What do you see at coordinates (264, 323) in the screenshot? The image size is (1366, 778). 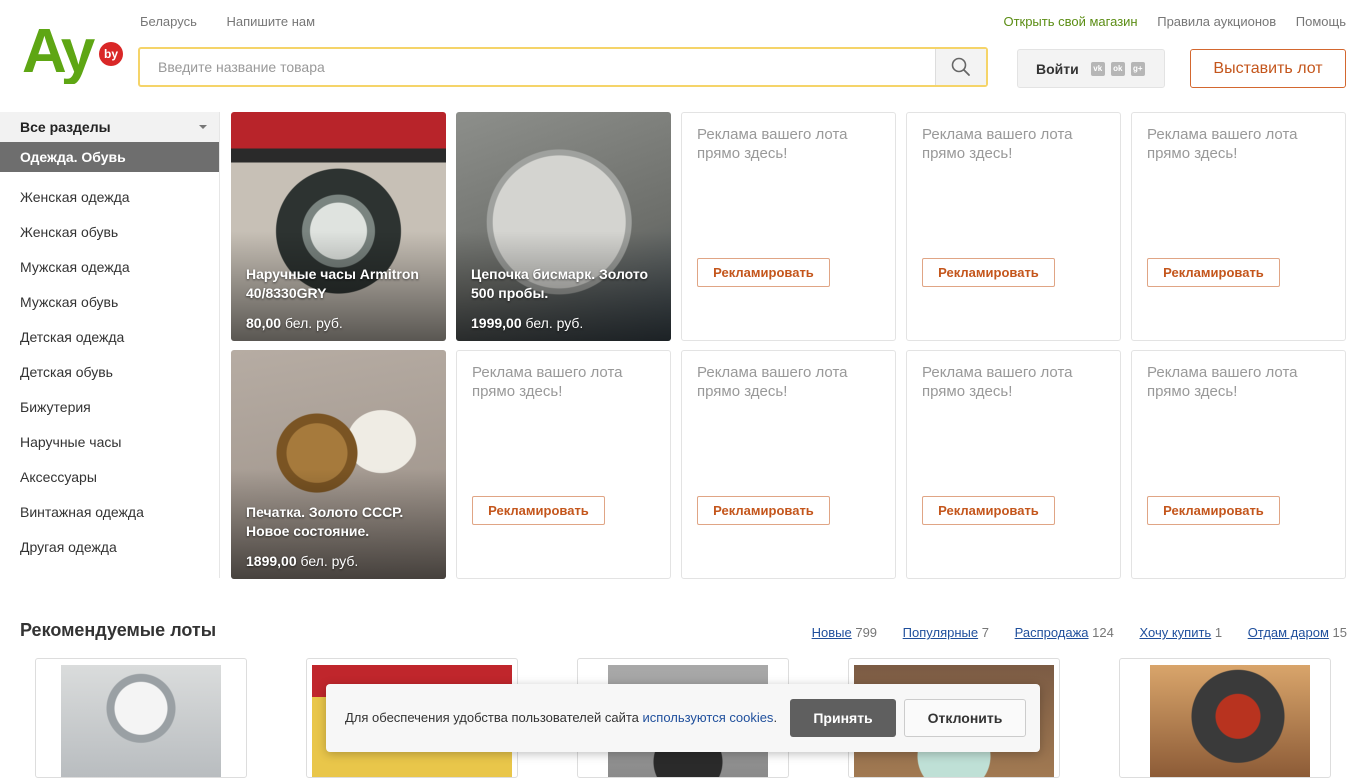 I see `lot-price-value: 80,00` at bounding box center [264, 323].